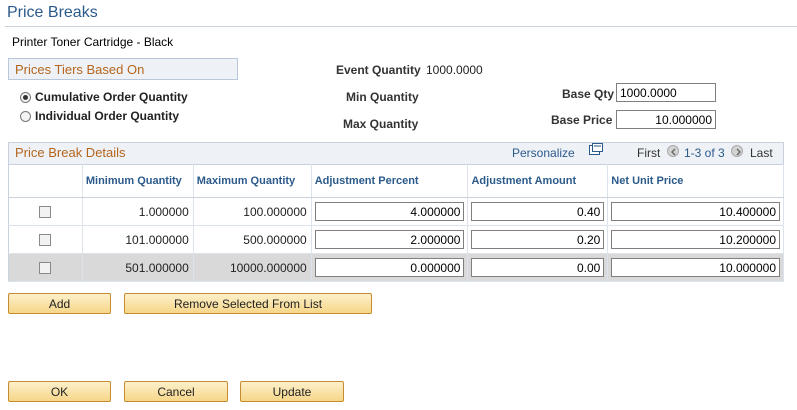 This screenshot has width=797, height=410. I want to click on max-quantity-cell: 10000.000000, so click(252, 267).